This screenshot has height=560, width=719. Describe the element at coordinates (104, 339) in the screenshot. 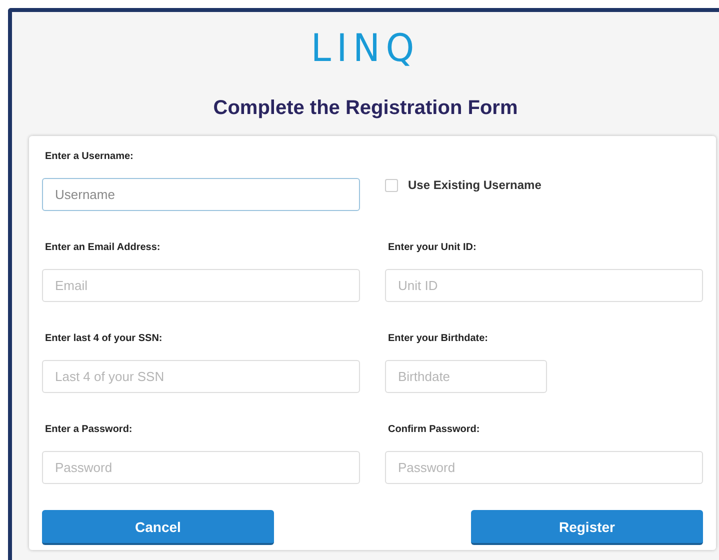

I see `field-label: Enter last 4 of your SSN:` at that location.